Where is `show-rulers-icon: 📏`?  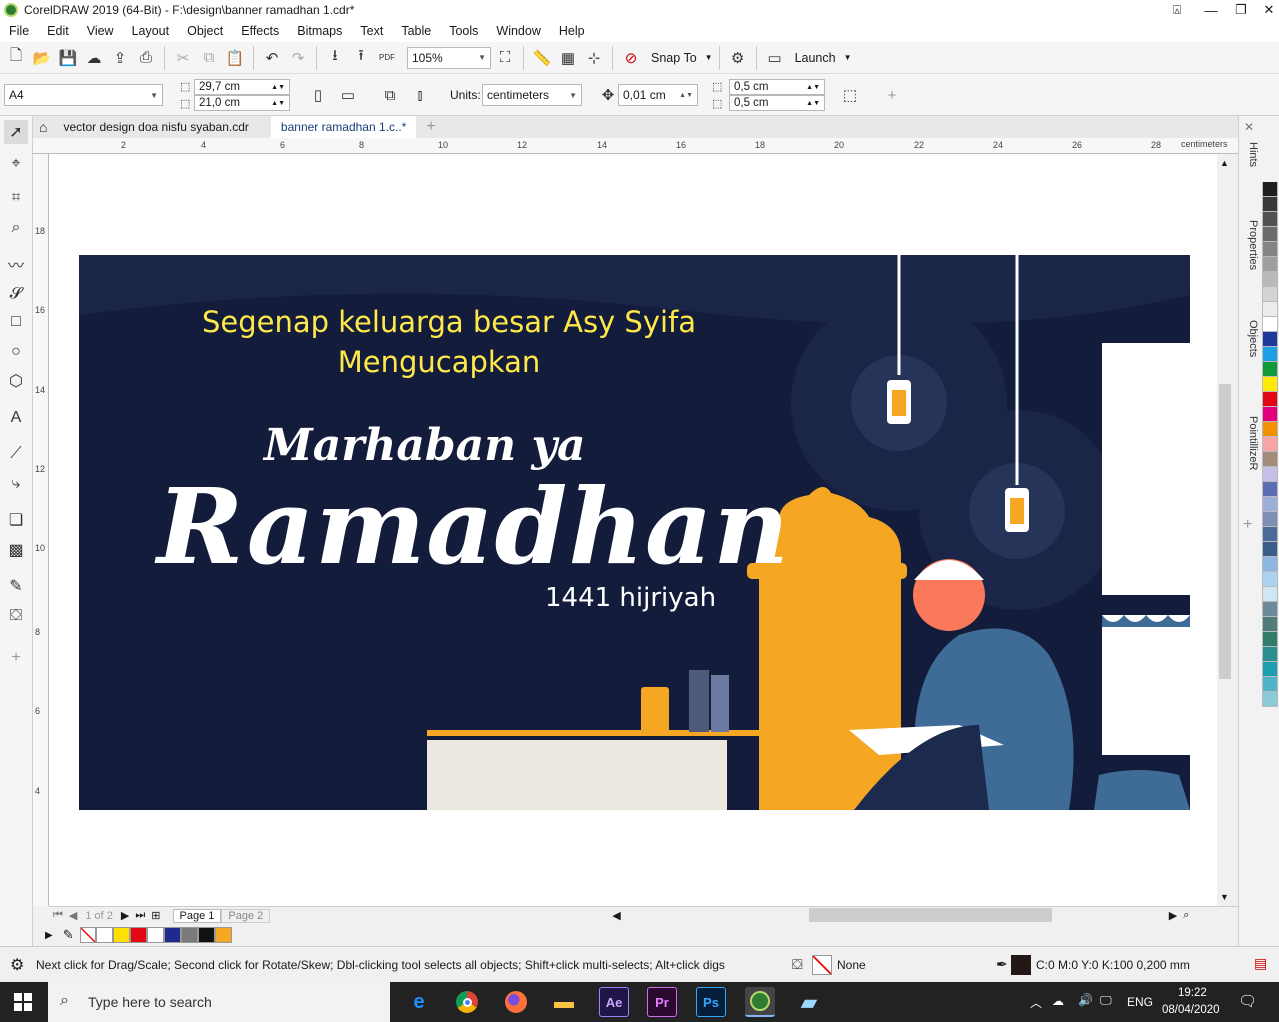
show-rulers-icon: 📏 is located at coordinates (542, 58).